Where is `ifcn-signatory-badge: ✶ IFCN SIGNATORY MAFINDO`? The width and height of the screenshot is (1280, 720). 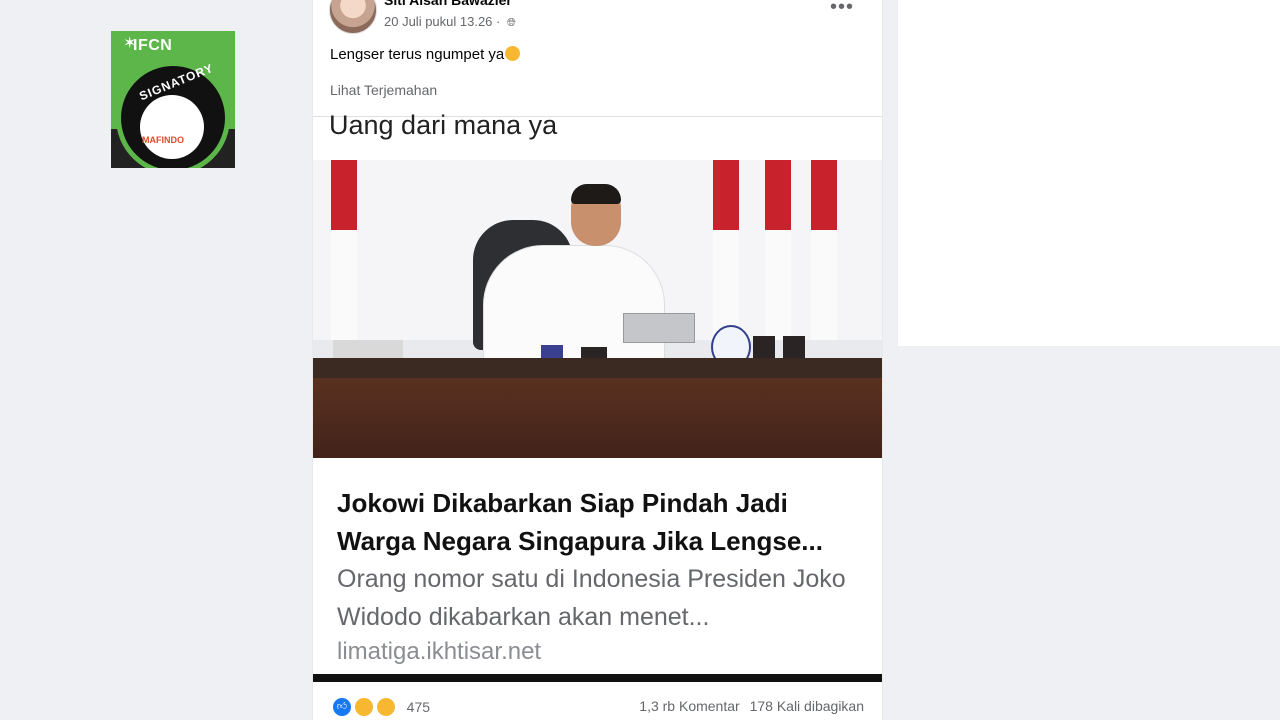 ifcn-signatory-badge: ✶ IFCN SIGNATORY MAFINDO is located at coordinates (173, 99).